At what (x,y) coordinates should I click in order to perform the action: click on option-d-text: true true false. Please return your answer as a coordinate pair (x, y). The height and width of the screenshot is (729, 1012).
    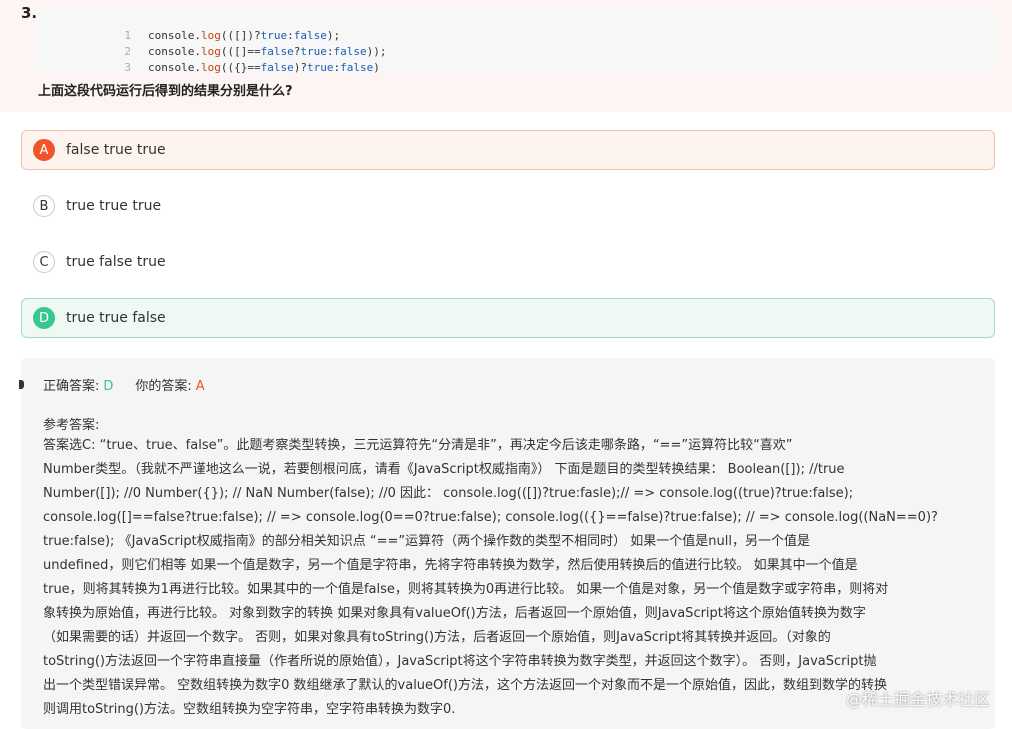
    Looking at the image, I should click on (116, 318).